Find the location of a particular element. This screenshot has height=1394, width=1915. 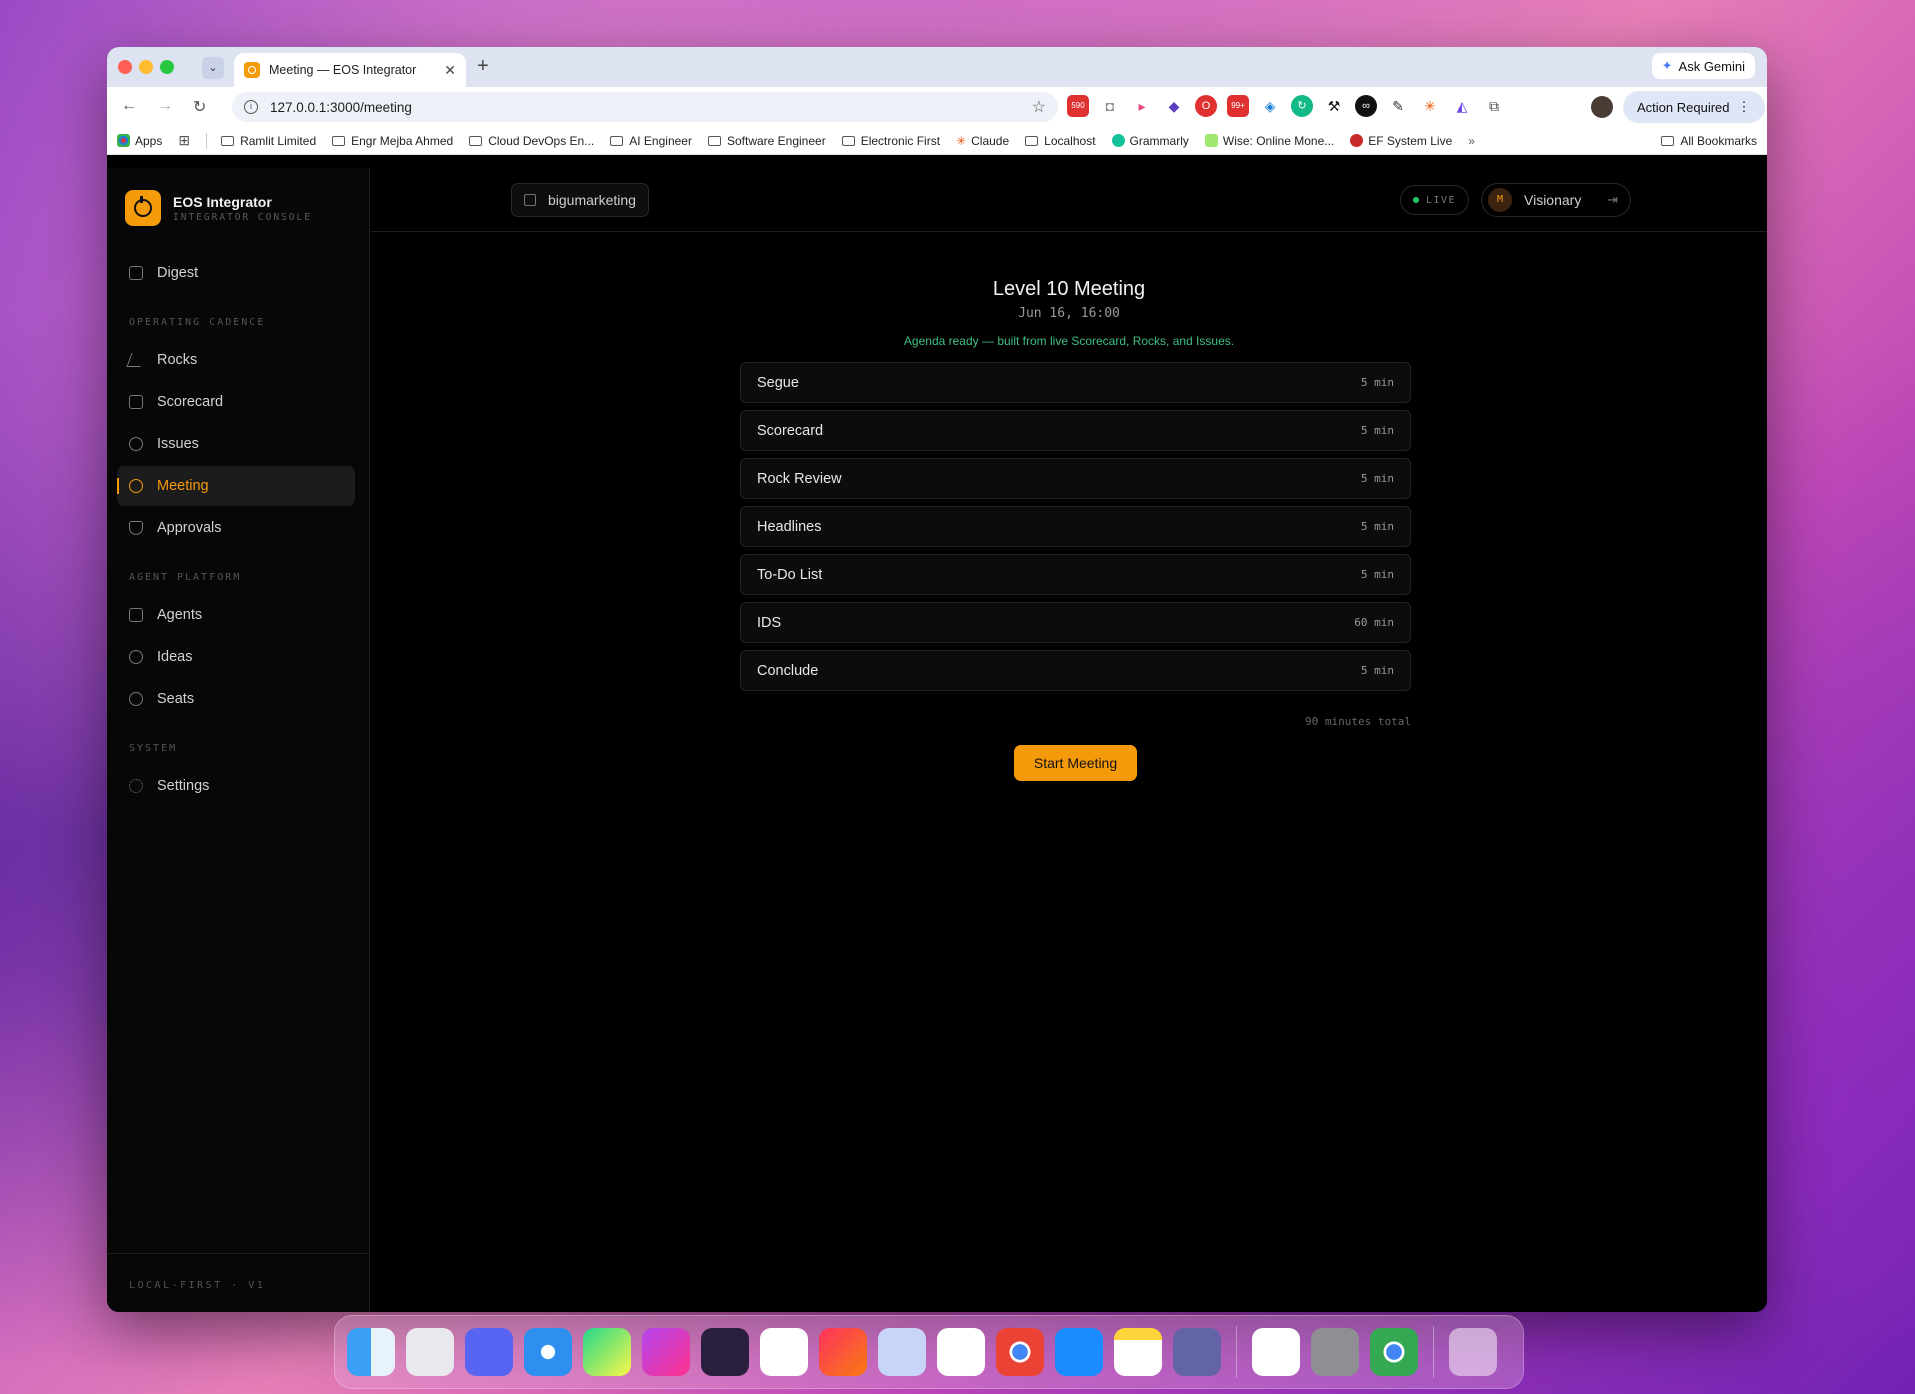

extension-opera-icon: O is located at coordinates (1206, 106).